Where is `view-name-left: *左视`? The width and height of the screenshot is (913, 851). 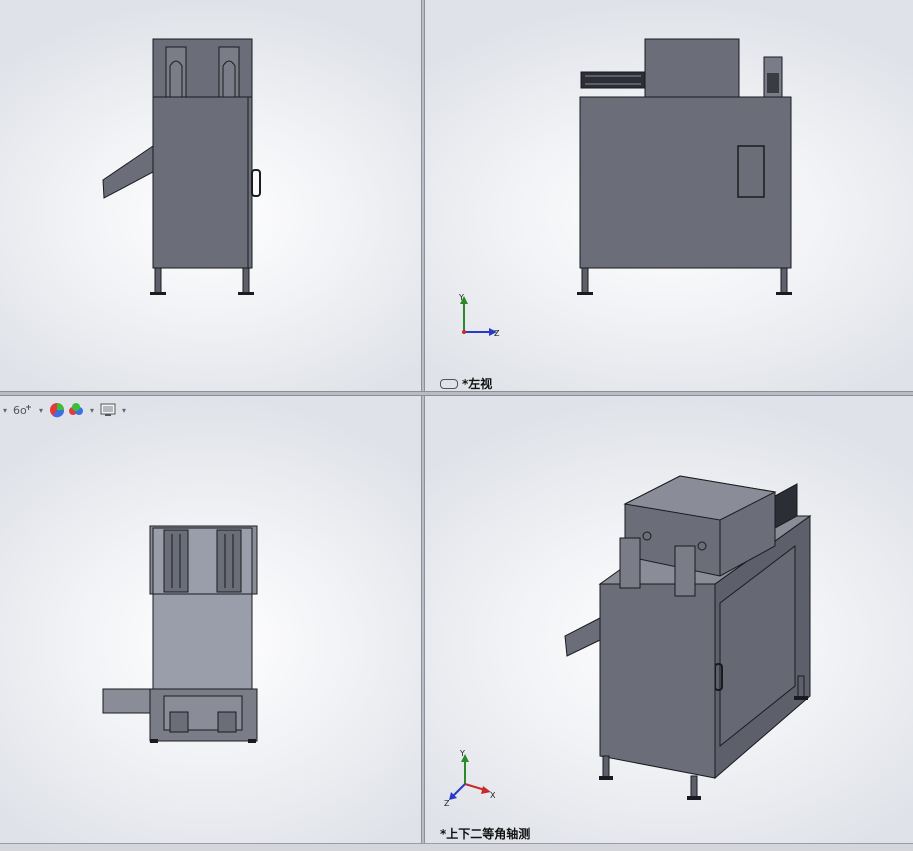 view-name-left: *左视 is located at coordinates (466, 383).